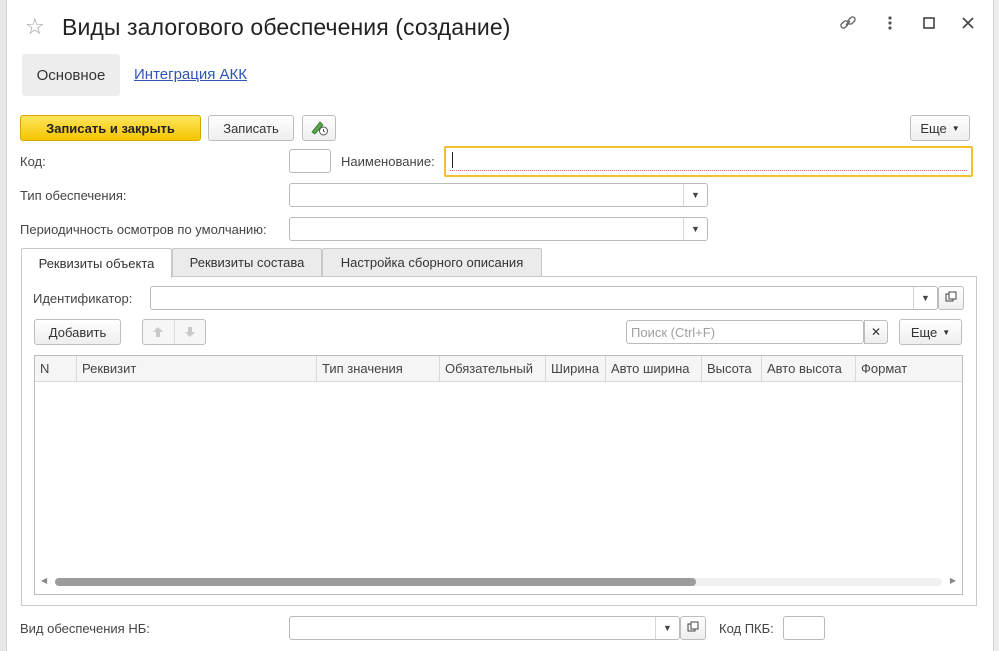  I want to click on name-input, so click(708, 161).